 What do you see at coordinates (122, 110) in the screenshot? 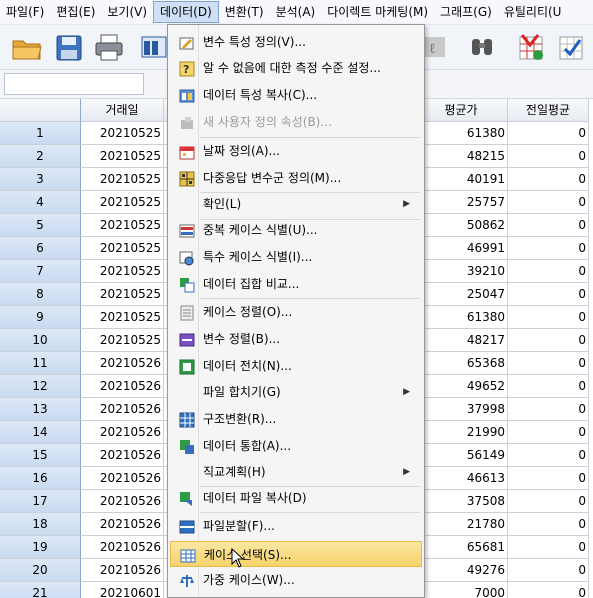
I see `column-header-trade-date: 거래일` at bounding box center [122, 110].